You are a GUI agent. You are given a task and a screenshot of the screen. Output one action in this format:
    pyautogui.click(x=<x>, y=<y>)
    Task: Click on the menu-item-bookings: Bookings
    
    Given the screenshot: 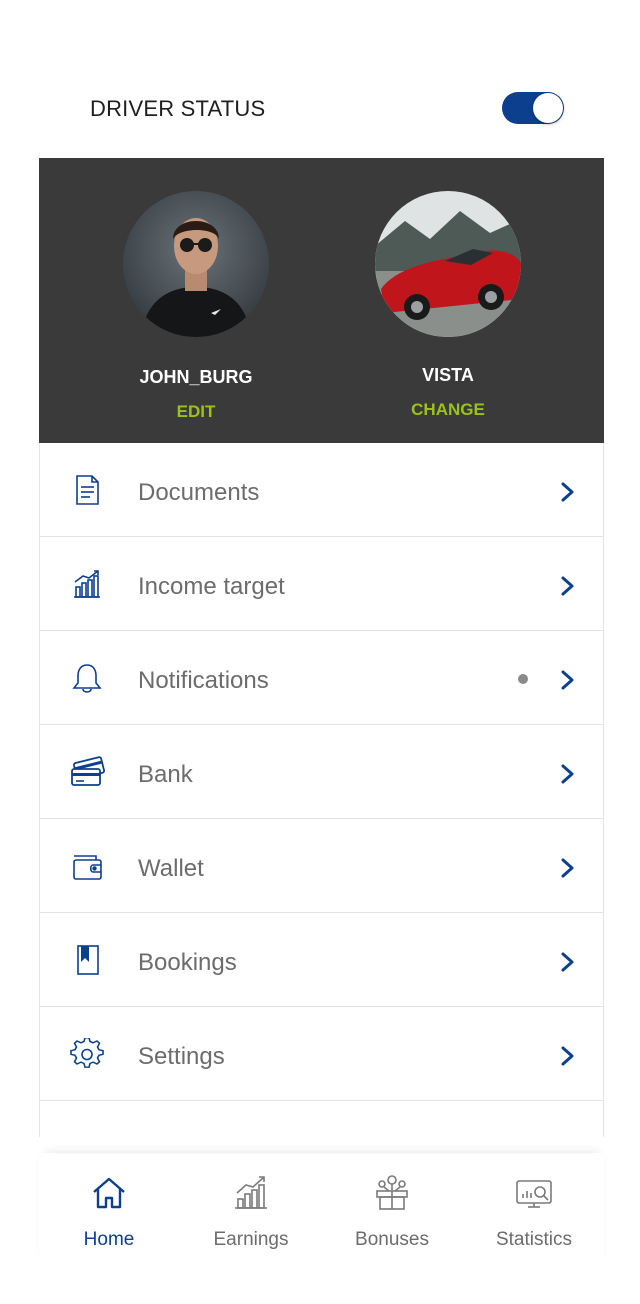 What is the action you would take?
    pyautogui.click(x=321, y=960)
    